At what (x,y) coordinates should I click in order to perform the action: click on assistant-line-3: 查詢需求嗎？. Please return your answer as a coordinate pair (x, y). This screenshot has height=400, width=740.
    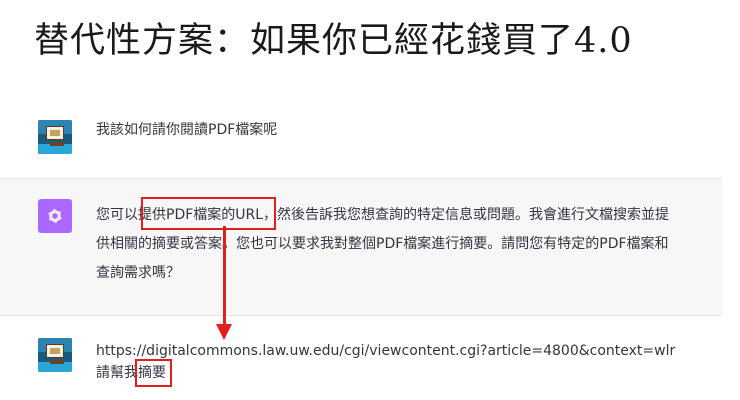
    Looking at the image, I should click on (138, 273).